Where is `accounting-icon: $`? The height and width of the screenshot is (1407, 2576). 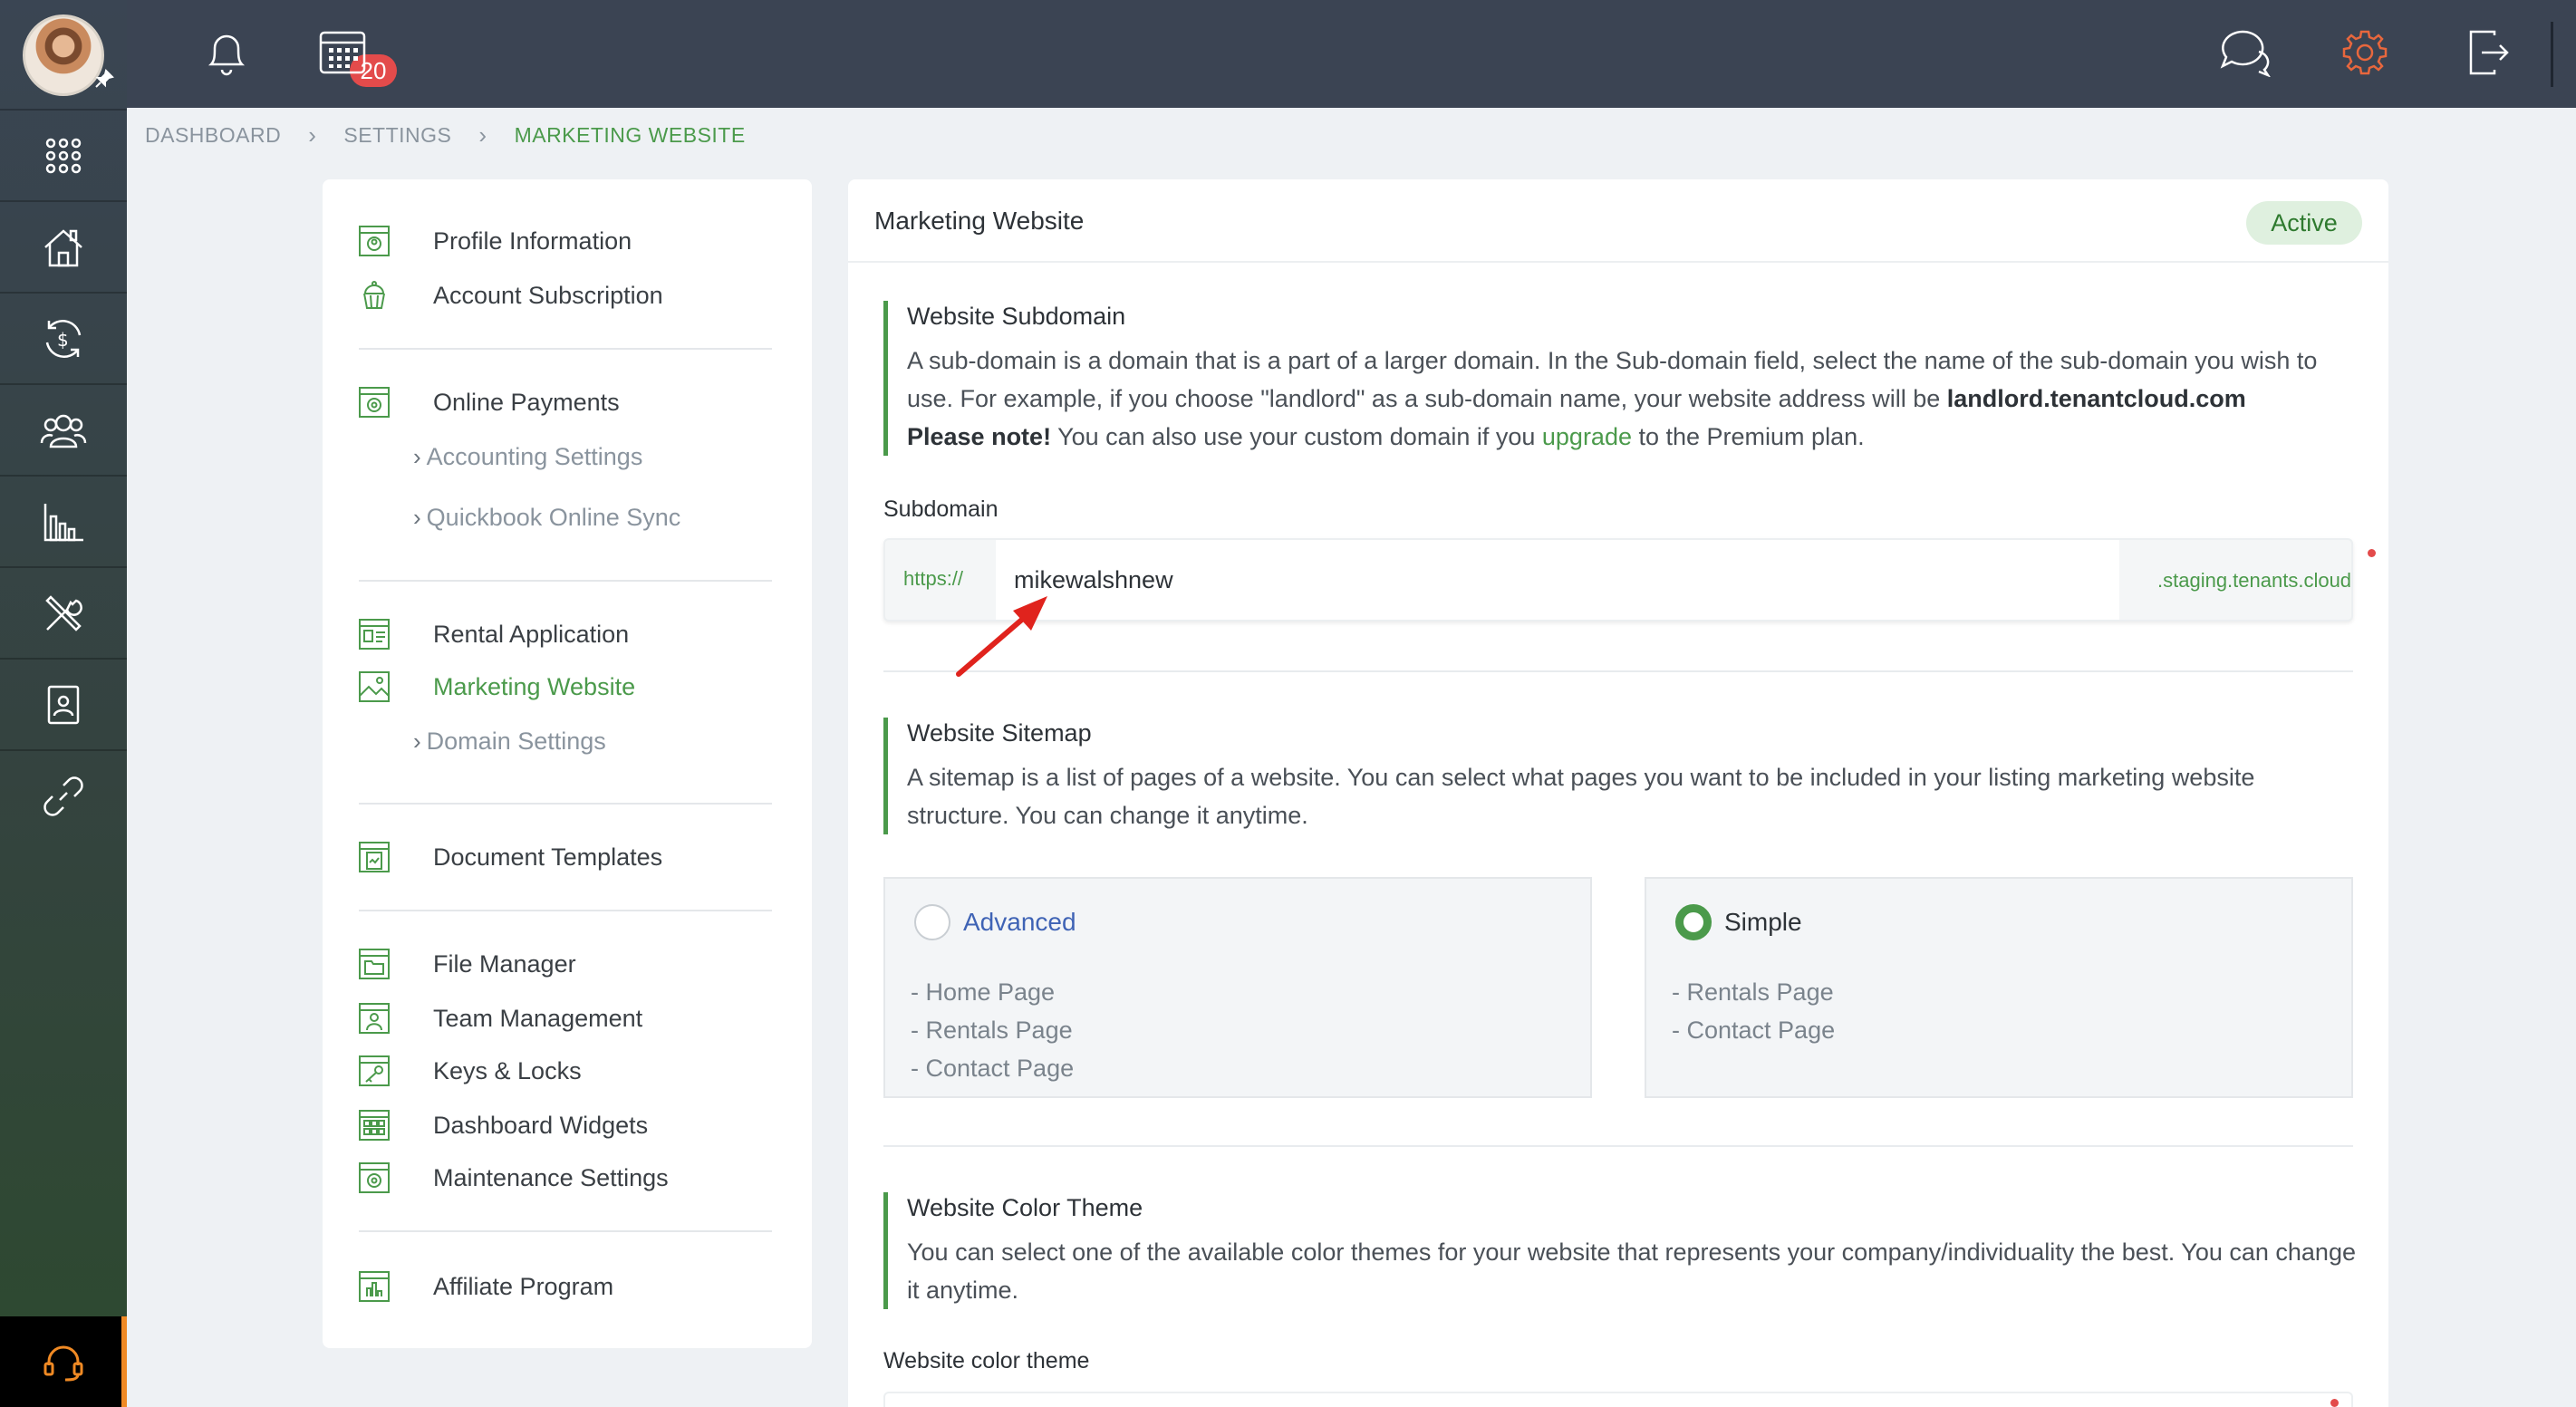
accounting-icon: $ is located at coordinates (63, 338).